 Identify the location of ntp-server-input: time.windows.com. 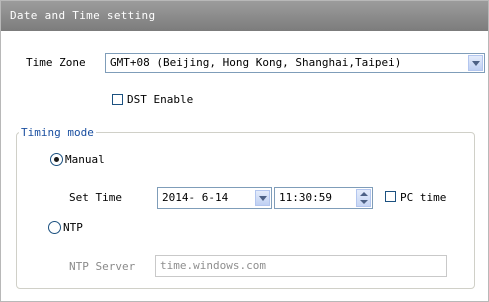
(301, 266).